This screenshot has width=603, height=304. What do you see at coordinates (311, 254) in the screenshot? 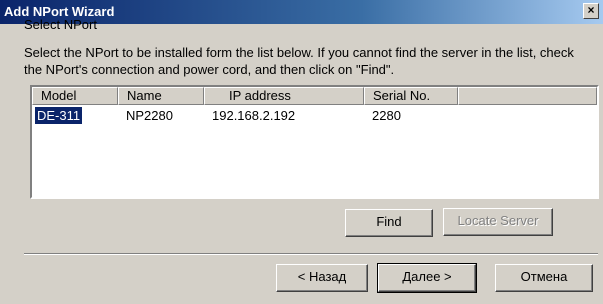
I see `button-separator` at bounding box center [311, 254].